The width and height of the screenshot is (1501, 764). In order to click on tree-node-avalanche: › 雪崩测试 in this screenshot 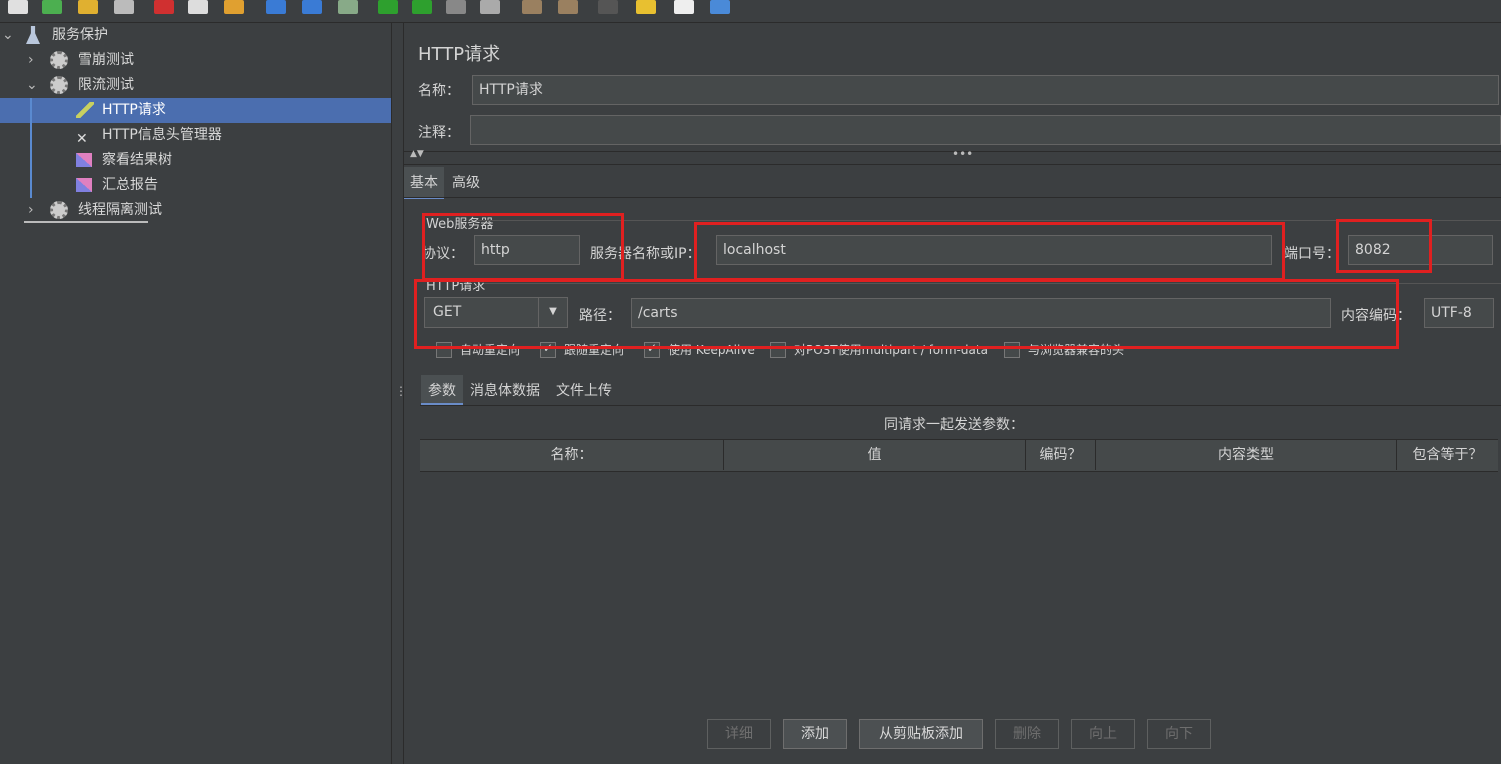, I will do `click(195, 60)`.